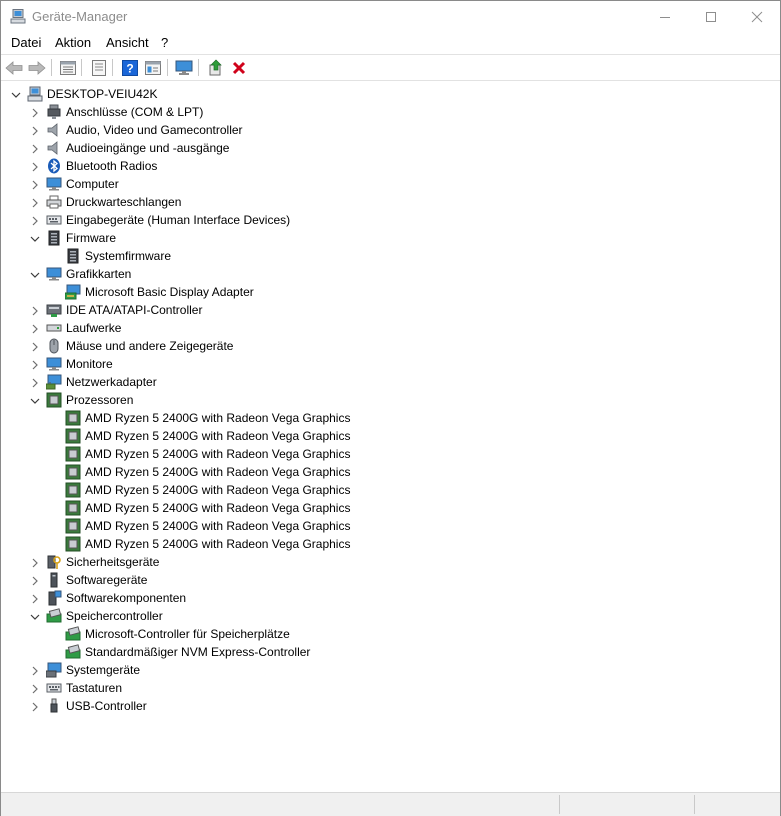 The image size is (781, 816). What do you see at coordinates (68, 67) in the screenshot?
I see `show-hide-tree-button` at bounding box center [68, 67].